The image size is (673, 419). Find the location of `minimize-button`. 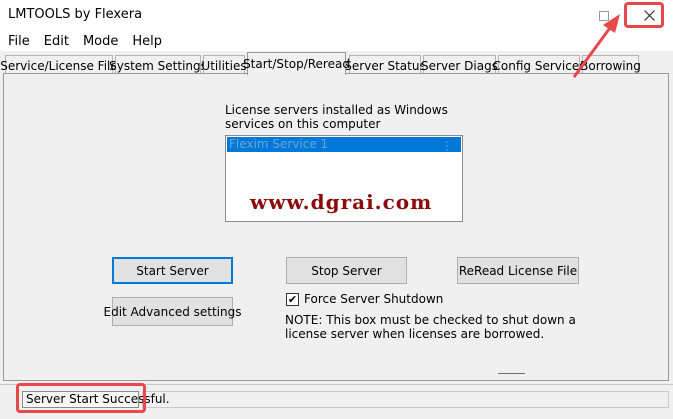

minimize-button is located at coordinates (553, 15).